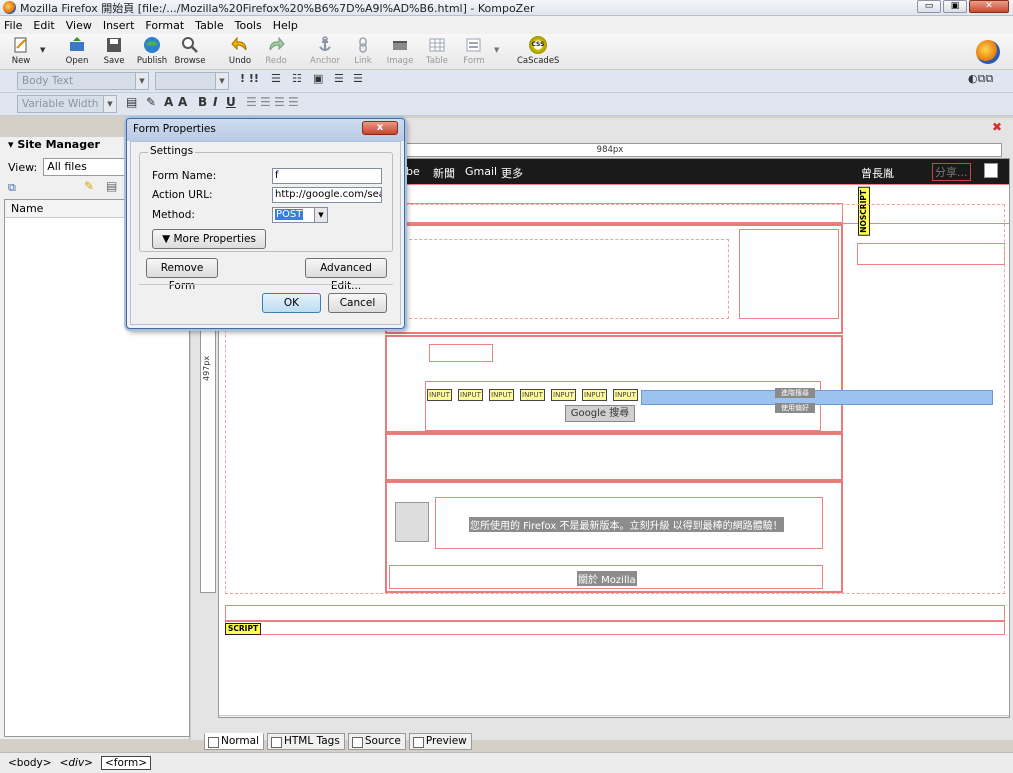 This screenshot has width=1013, height=773. Describe the element at coordinates (461, 353) in the screenshot. I see `search-top-cell` at that location.